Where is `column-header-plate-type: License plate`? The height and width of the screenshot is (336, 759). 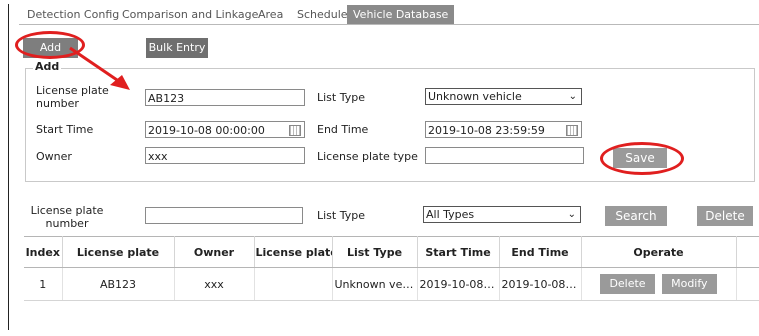 column-header-plate-type: License plate is located at coordinates (293, 252).